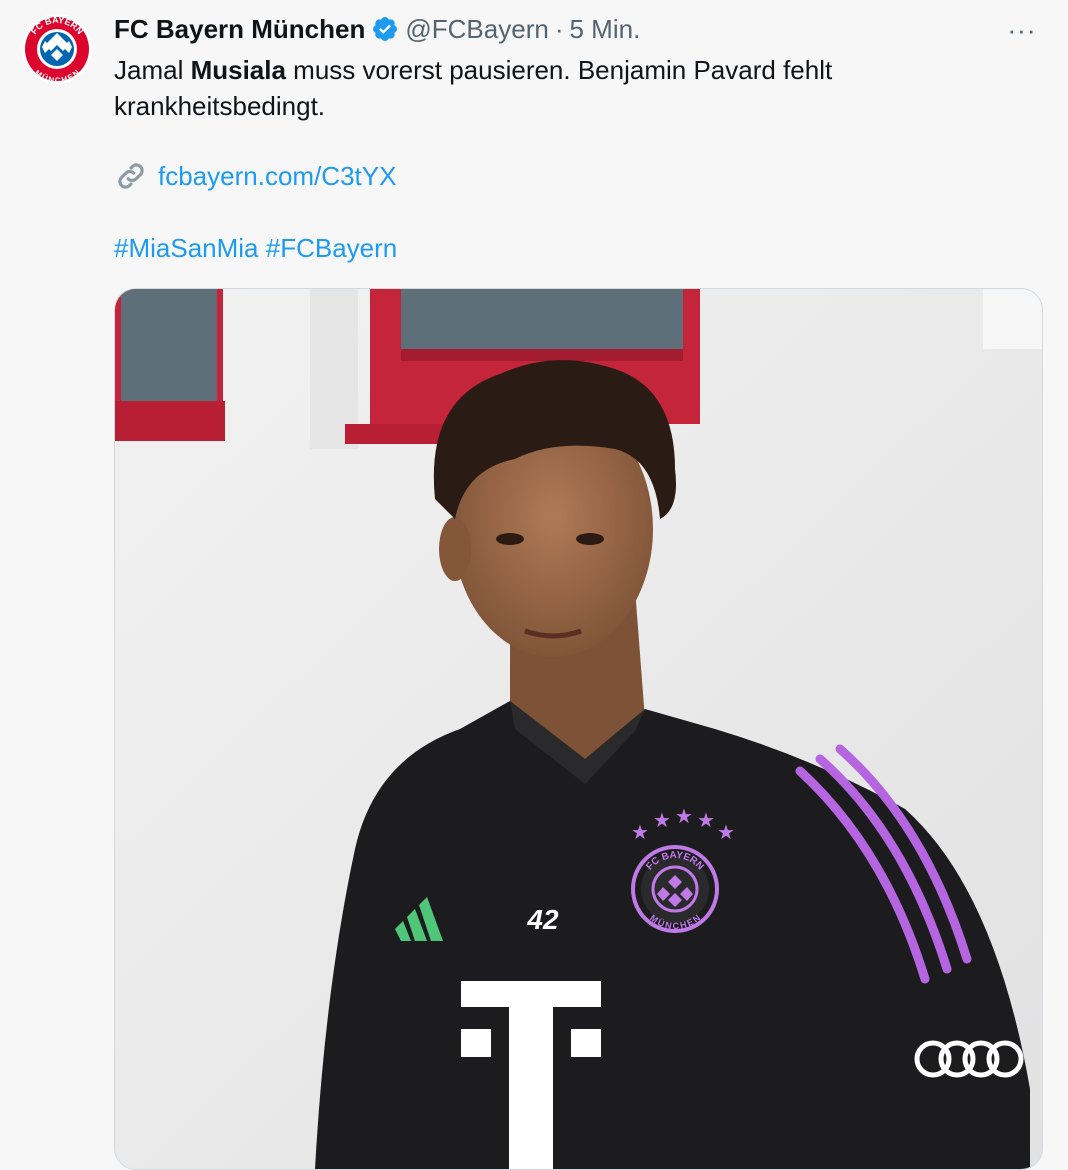  I want to click on timestamp: 5 Min., so click(604, 29).